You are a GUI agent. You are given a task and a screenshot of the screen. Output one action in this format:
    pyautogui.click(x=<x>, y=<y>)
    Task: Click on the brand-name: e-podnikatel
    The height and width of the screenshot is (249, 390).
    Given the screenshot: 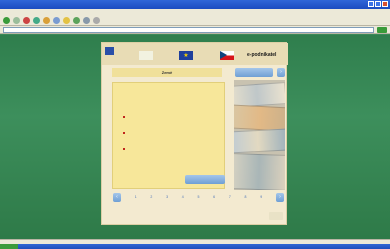 What is the action you would take?
    pyautogui.click(x=262, y=55)
    